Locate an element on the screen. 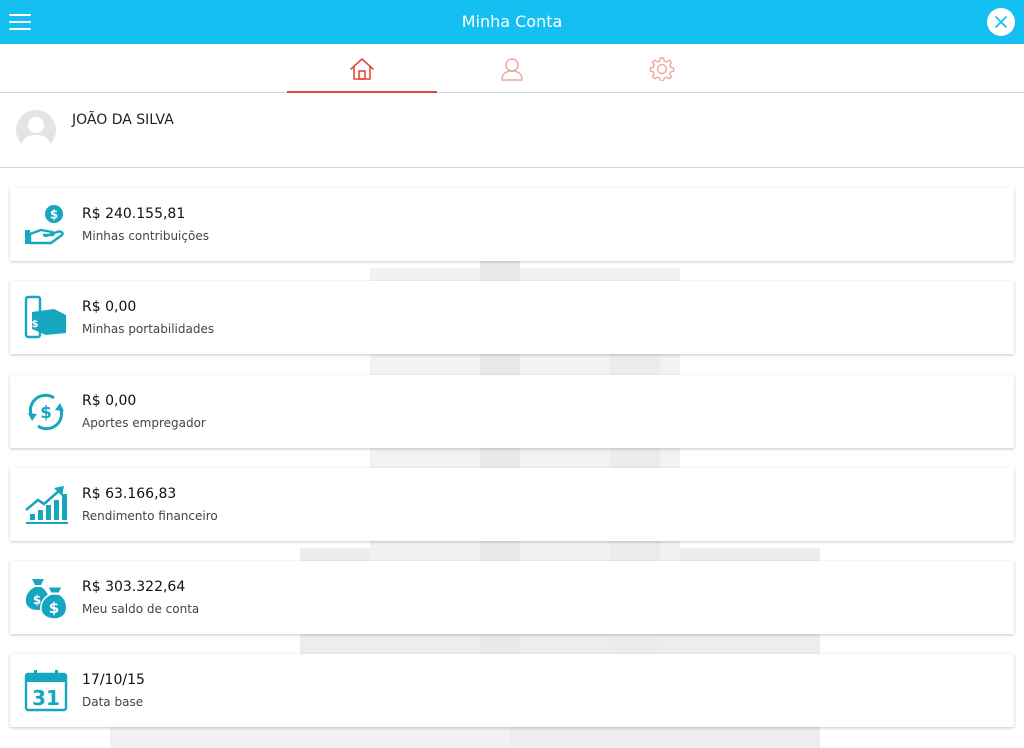  tab-bar is located at coordinates (512, 68).